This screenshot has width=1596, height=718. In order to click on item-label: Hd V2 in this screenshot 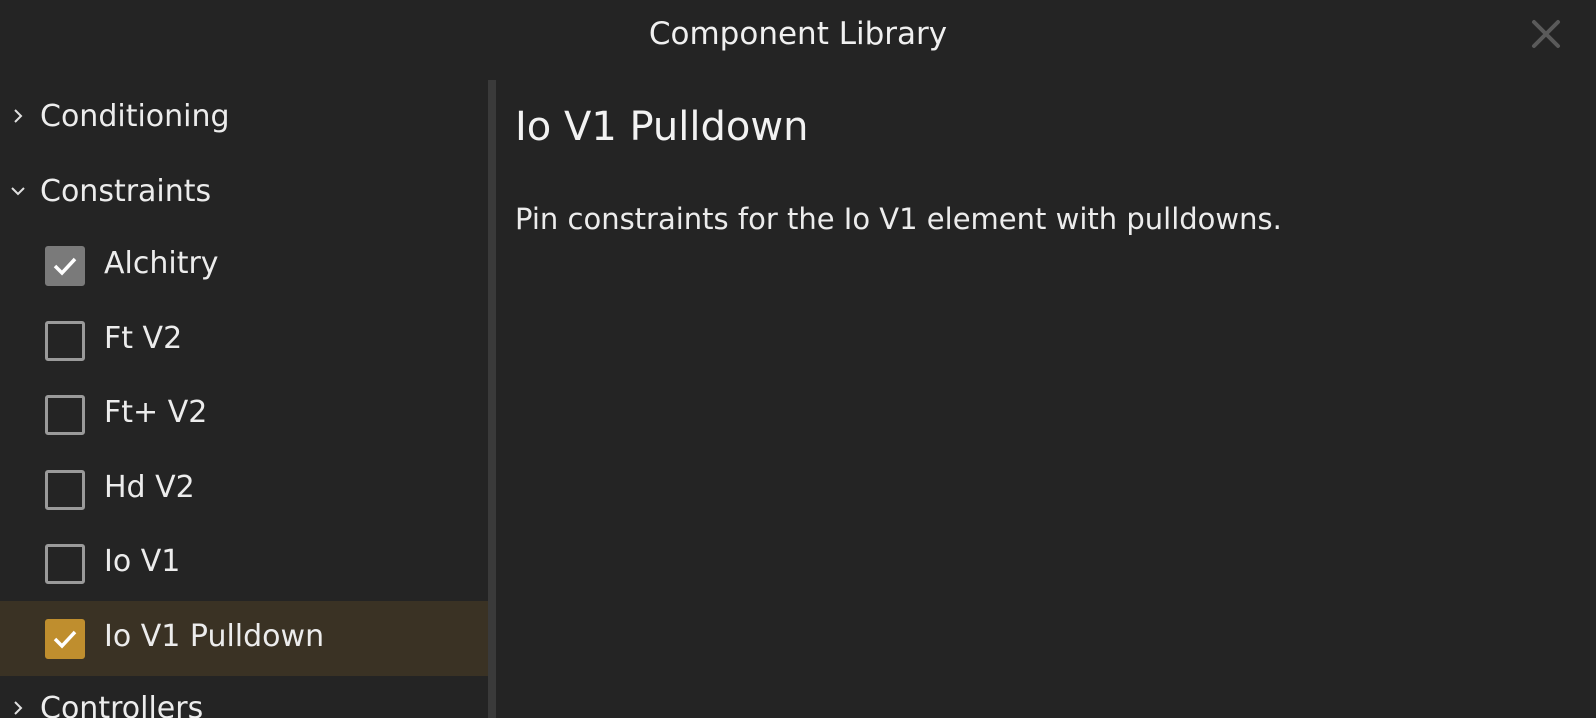, I will do `click(149, 487)`.